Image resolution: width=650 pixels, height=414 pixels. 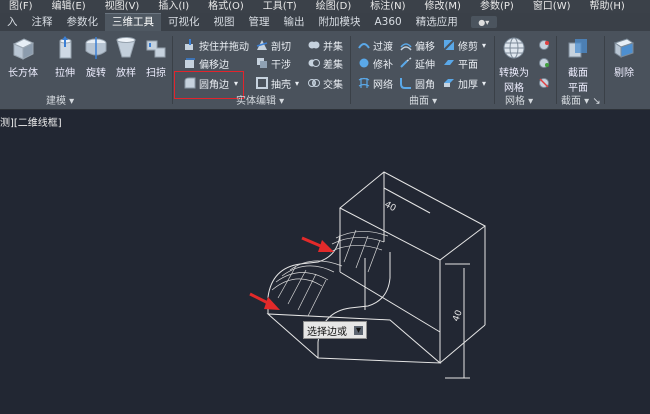 I want to click on box-icon, so click(x=23, y=49).